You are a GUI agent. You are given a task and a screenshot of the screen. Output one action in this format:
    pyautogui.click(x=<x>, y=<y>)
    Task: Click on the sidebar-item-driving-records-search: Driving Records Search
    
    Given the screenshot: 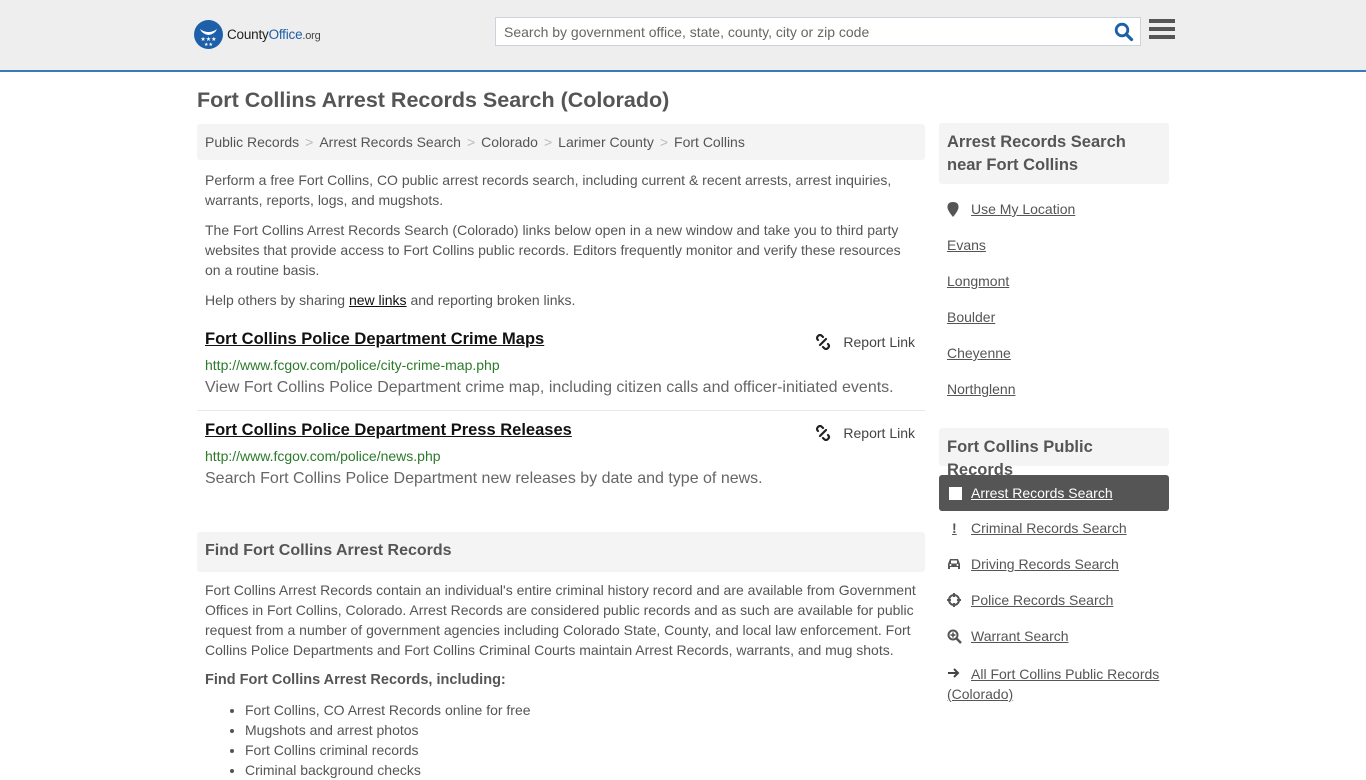 What is the action you would take?
    pyautogui.click(x=1033, y=564)
    